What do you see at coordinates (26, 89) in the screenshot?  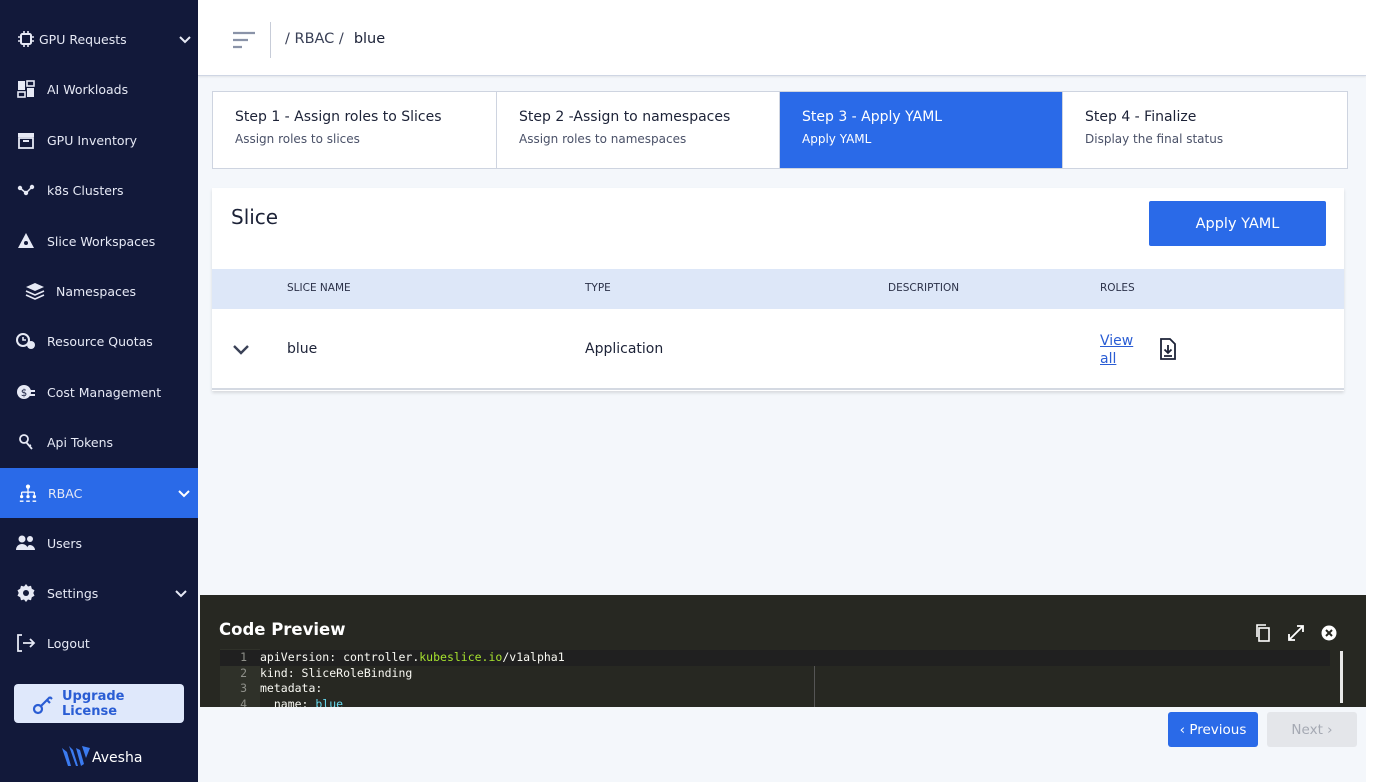 I see `dashboard-icon` at bounding box center [26, 89].